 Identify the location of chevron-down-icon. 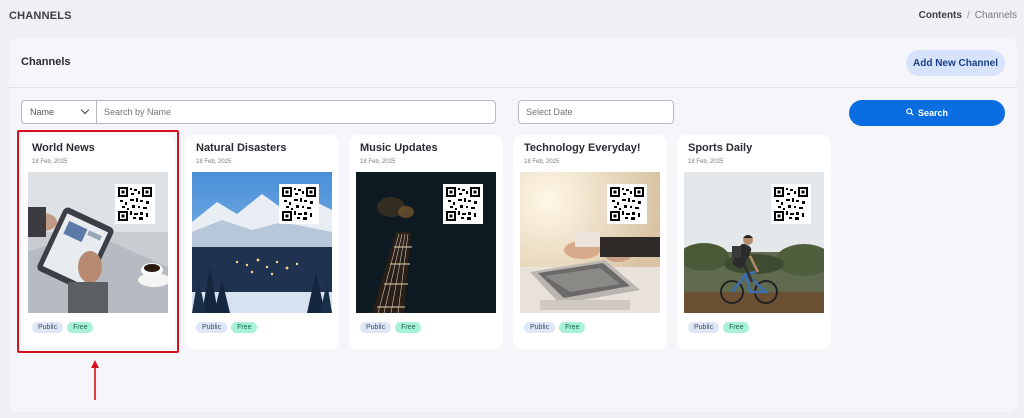
(85, 110).